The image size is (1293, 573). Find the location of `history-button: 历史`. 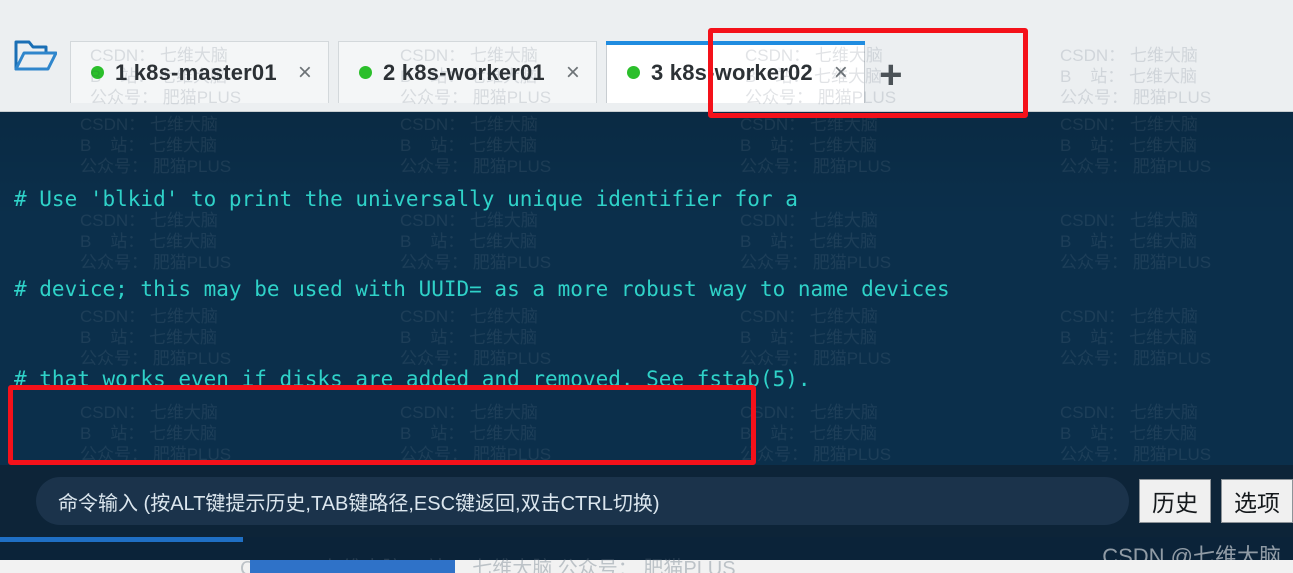

history-button: 历史 is located at coordinates (1175, 501).